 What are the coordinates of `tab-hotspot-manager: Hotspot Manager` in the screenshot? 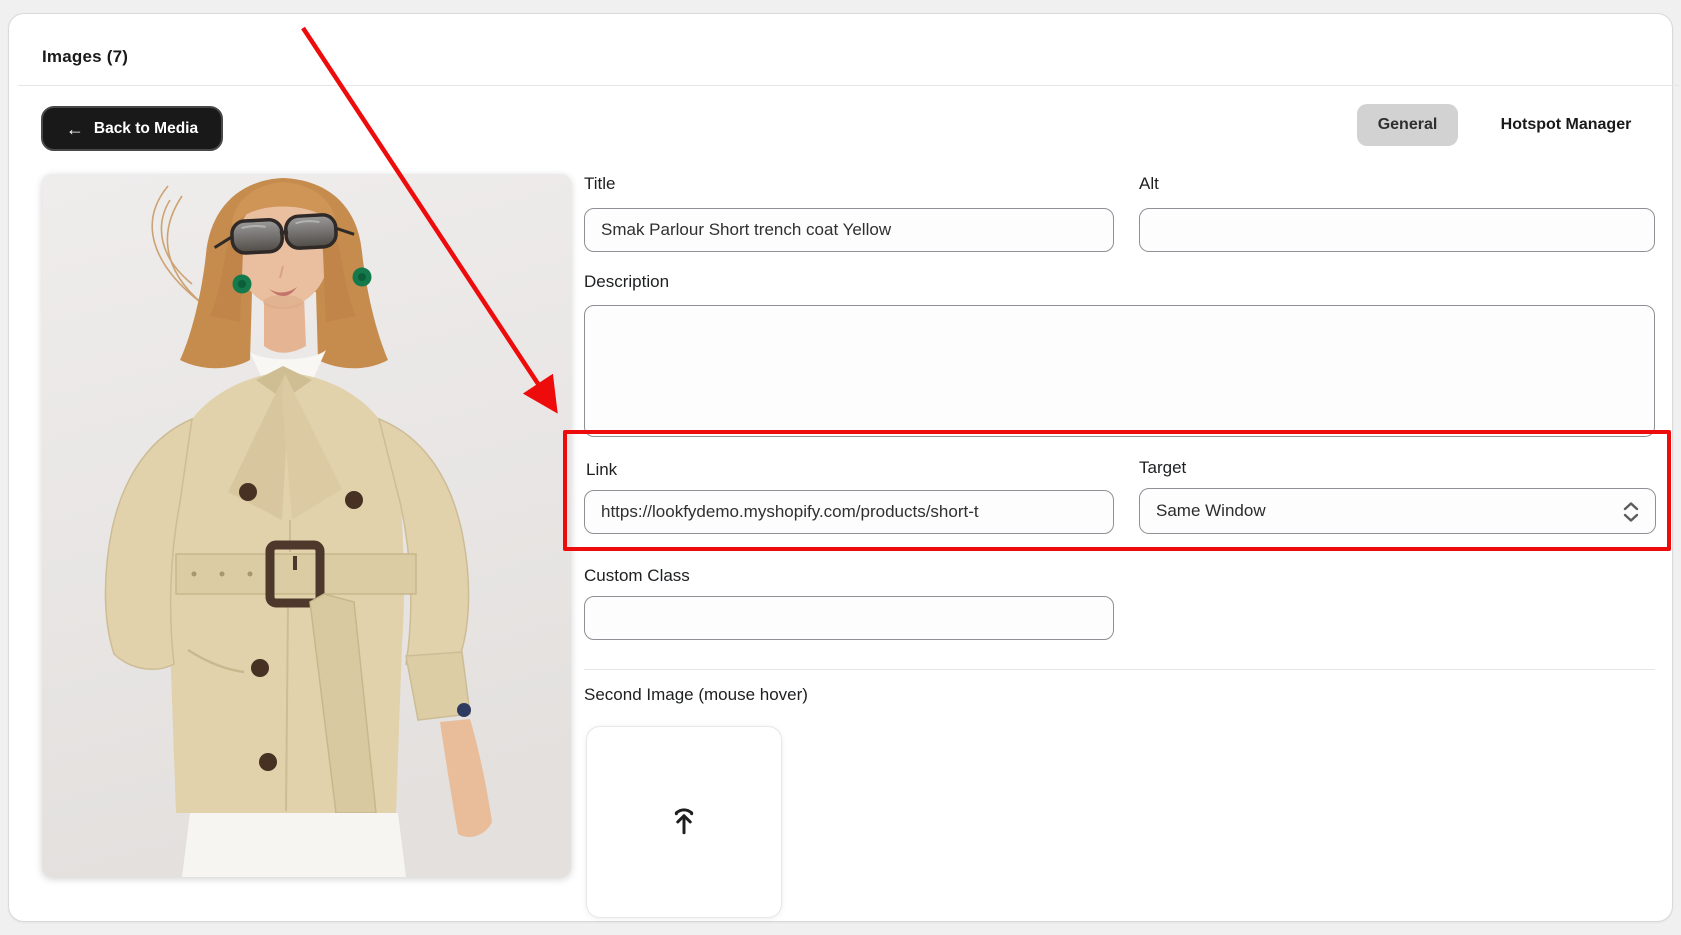 It's located at (1566, 125).